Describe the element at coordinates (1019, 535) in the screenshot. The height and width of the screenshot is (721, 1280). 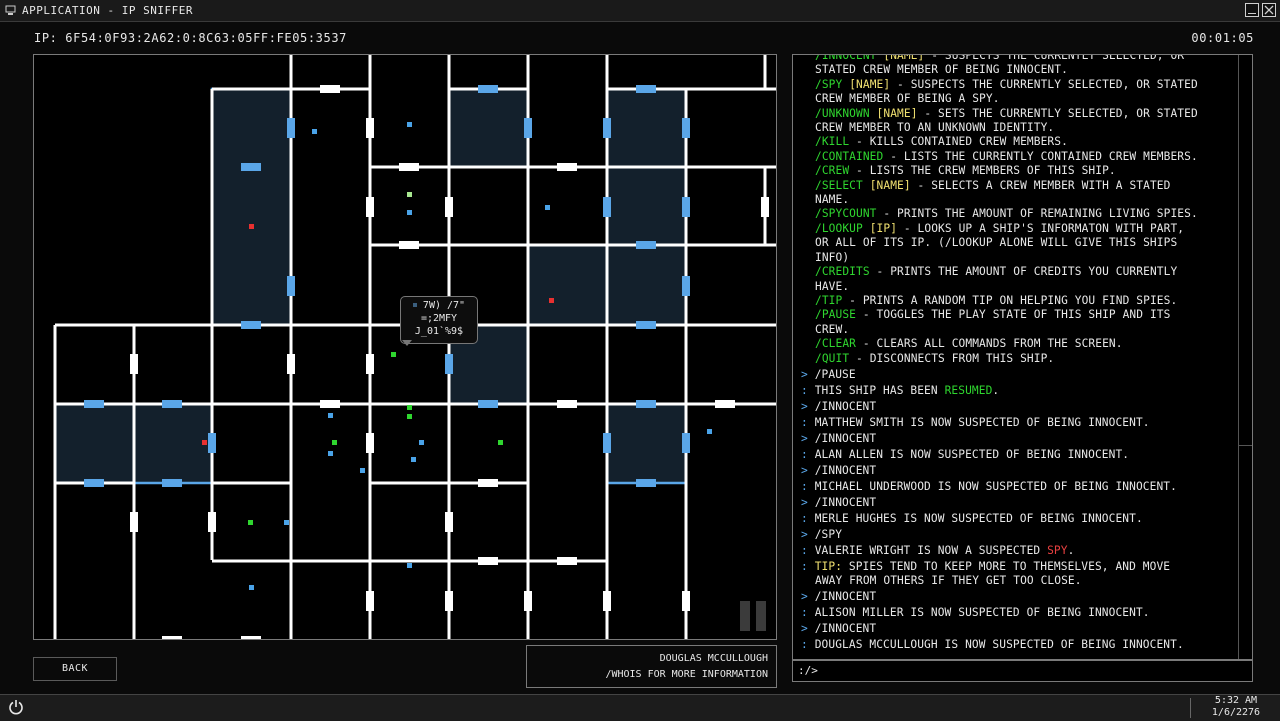
I see `log-line: > /SPY` at that location.